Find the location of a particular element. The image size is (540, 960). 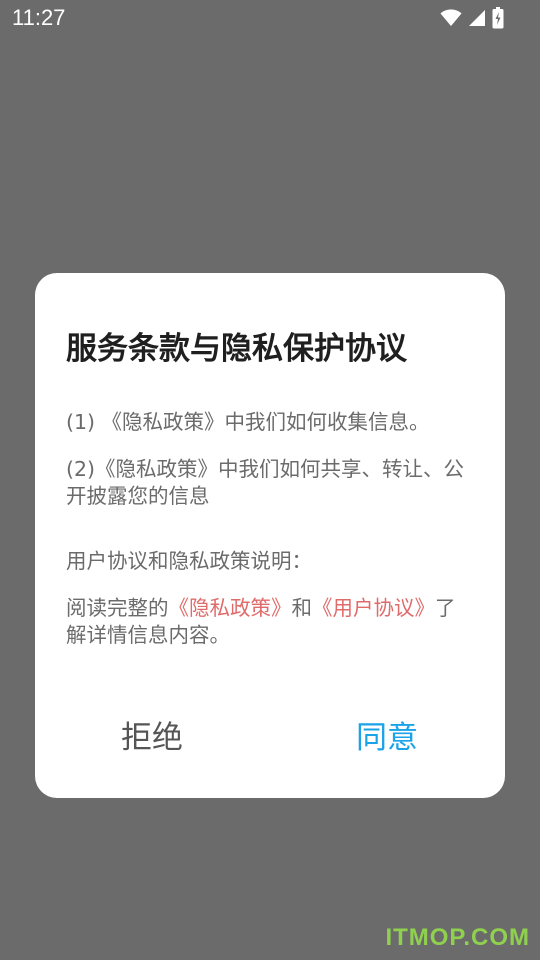

read-policies-paragraph: 阅读完整的《隐私政策》和《用户协议》了解详情信息内容。 is located at coordinates (266, 622).